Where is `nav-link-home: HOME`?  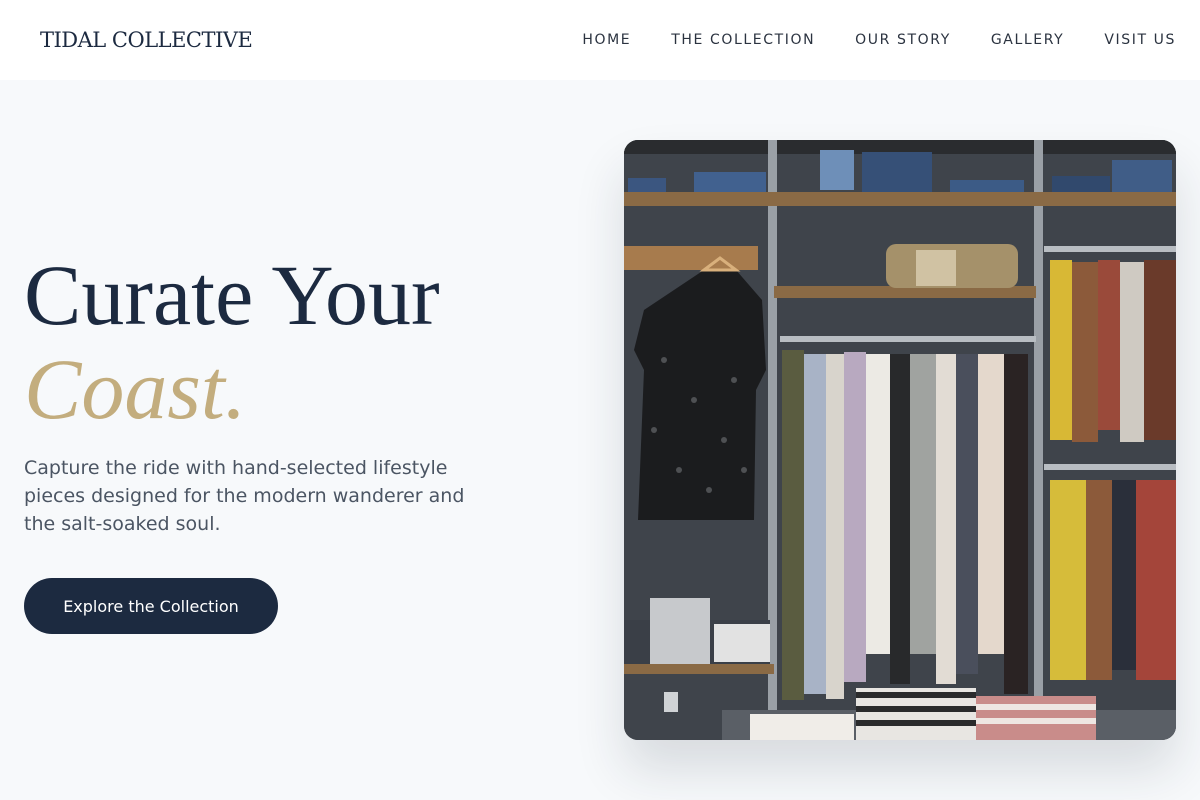 nav-link-home: HOME is located at coordinates (606, 40).